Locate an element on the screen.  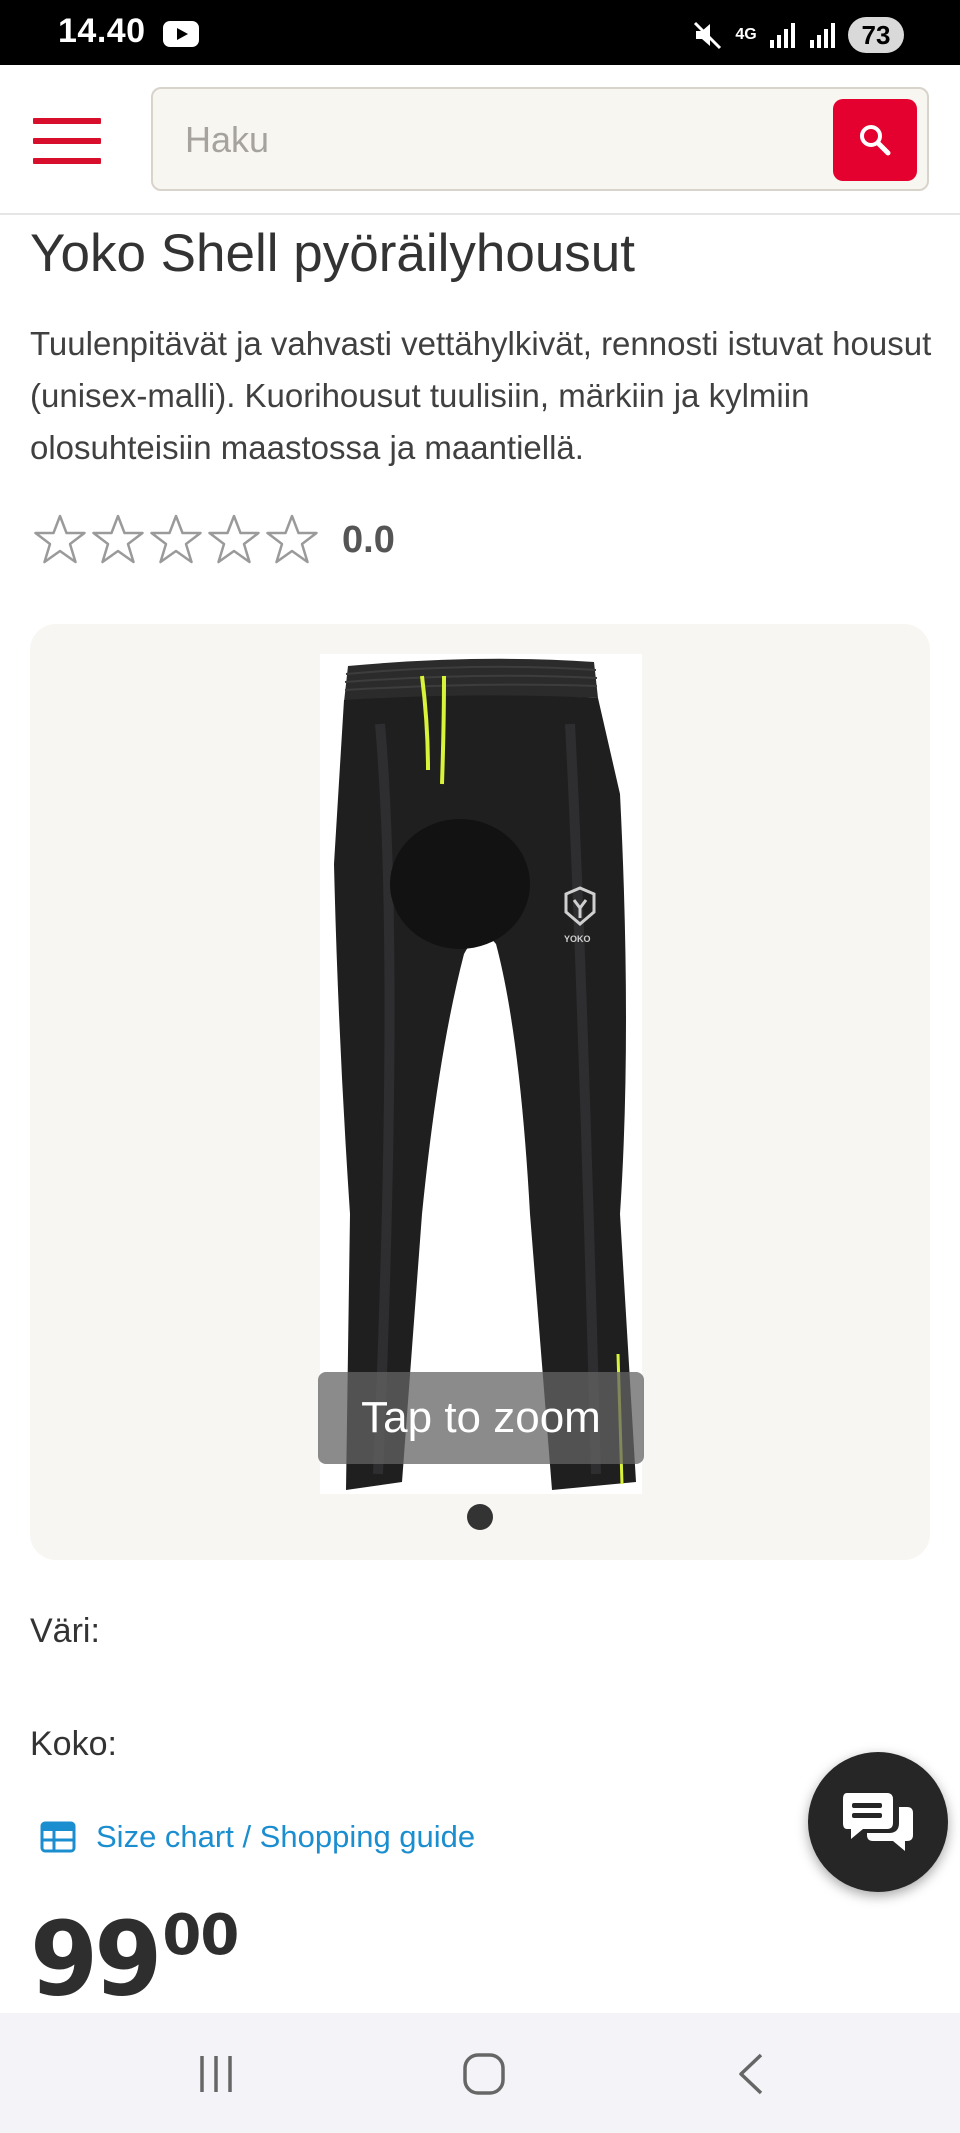
search-box is located at coordinates (540, 139).